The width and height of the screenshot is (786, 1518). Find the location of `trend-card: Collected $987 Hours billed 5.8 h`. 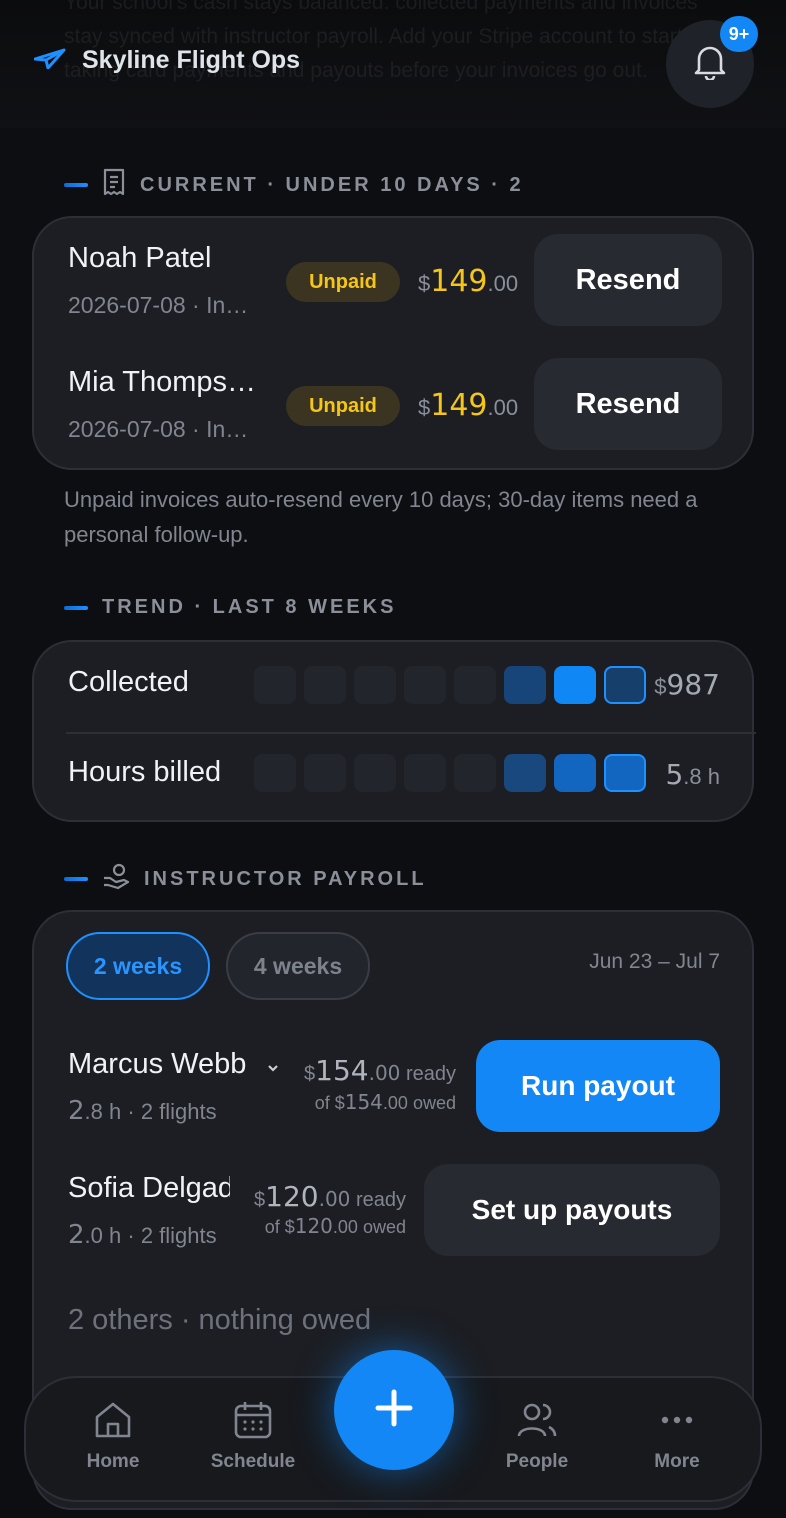

trend-card: Collected $987 Hours billed 5.8 h is located at coordinates (394, 731).